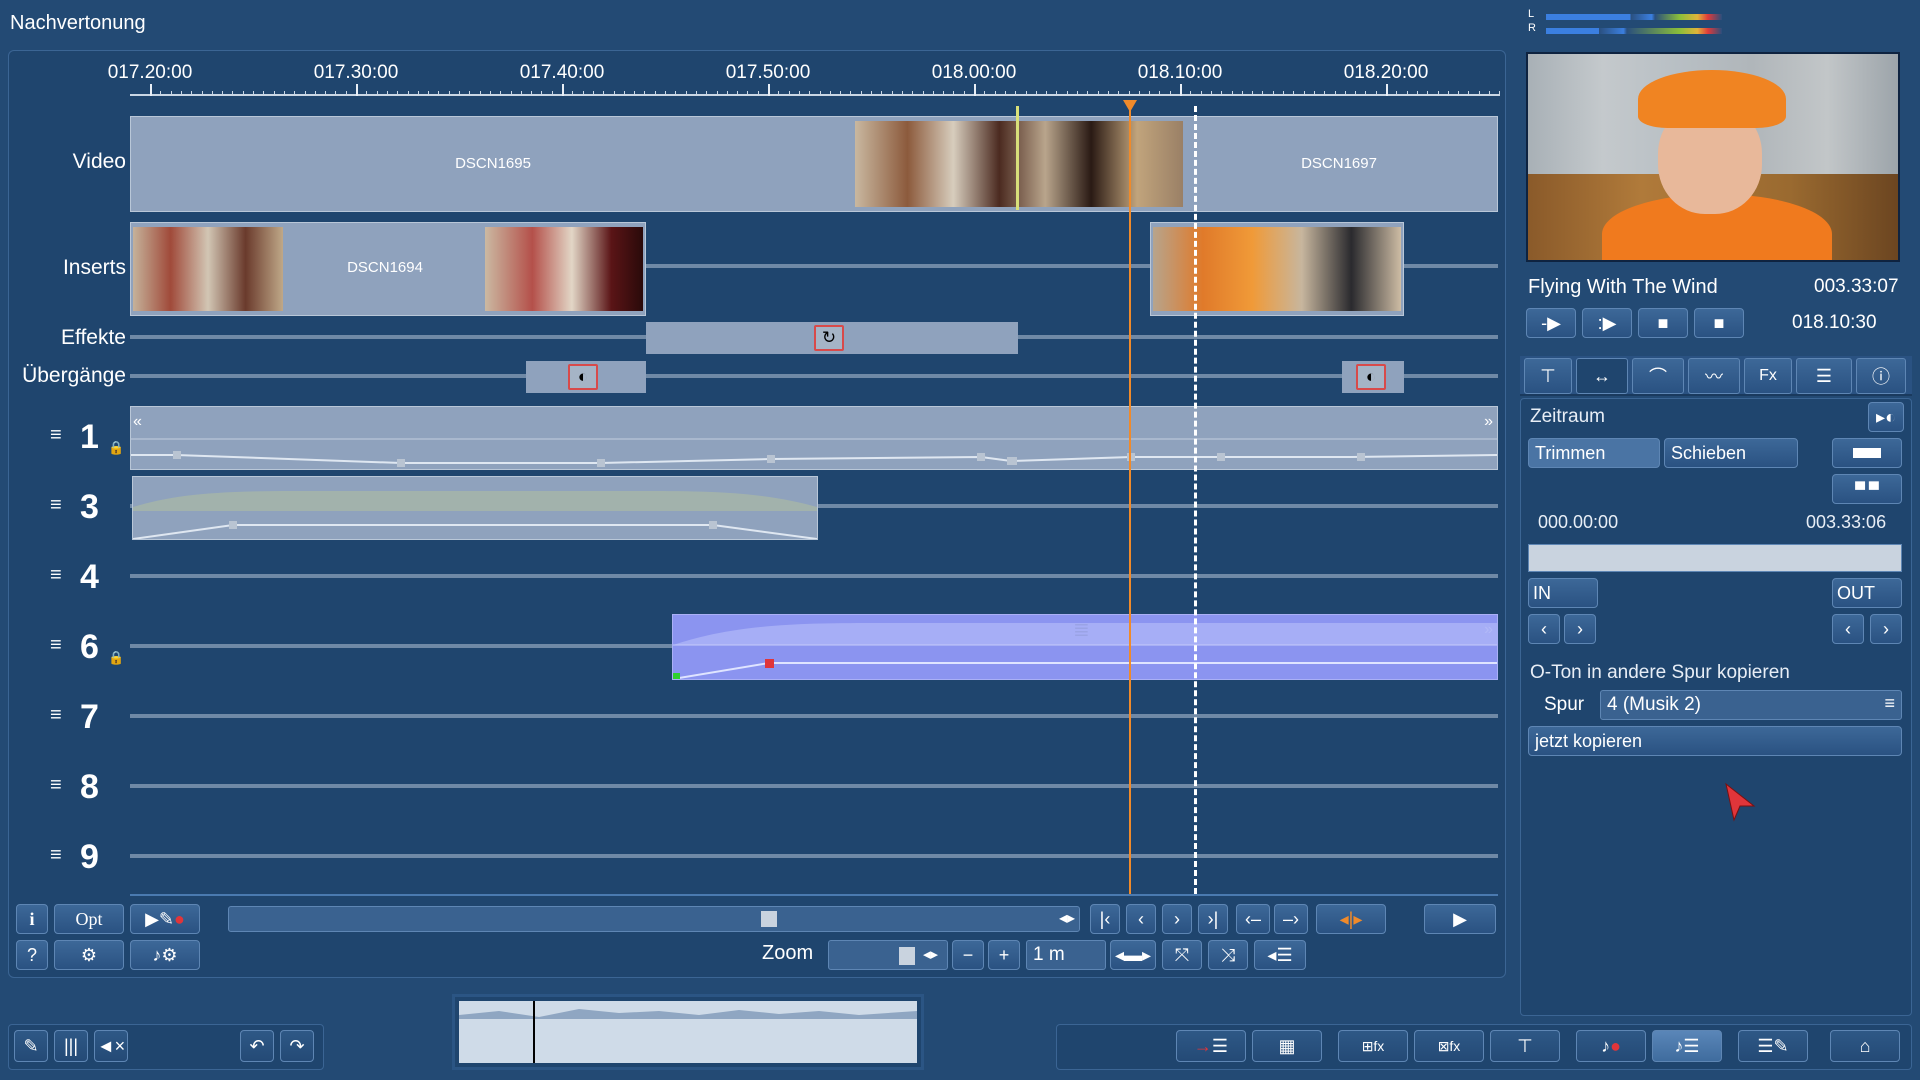 The height and width of the screenshot is (1080, 1920). What do you see at coordinates (769, 919) in the screenshot?
I see `scrollbar-thumb` at bounding box center [769, 919].